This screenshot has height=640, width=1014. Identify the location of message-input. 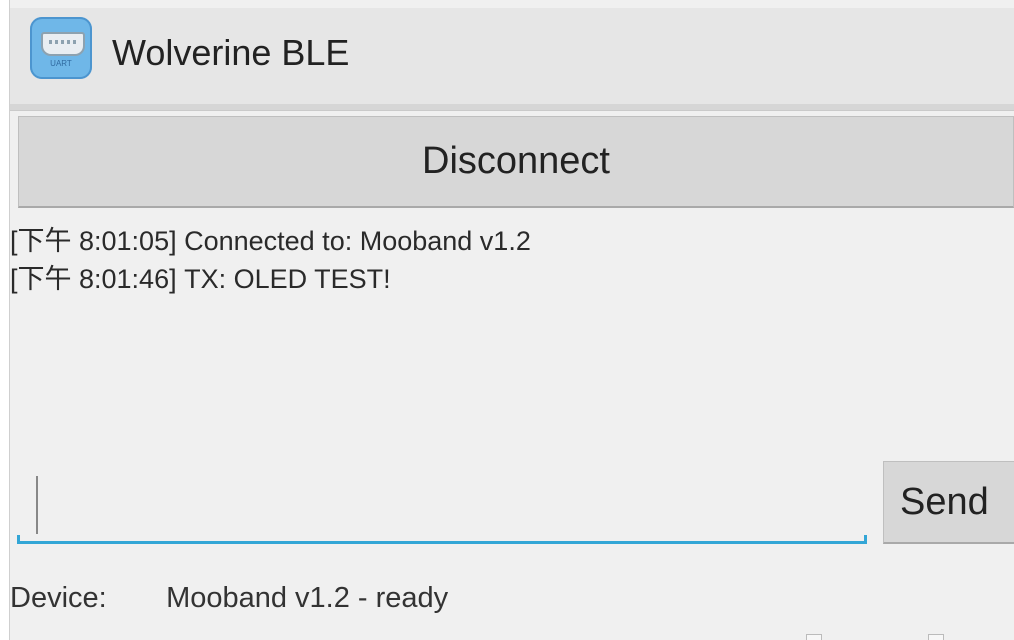
(442, 506).